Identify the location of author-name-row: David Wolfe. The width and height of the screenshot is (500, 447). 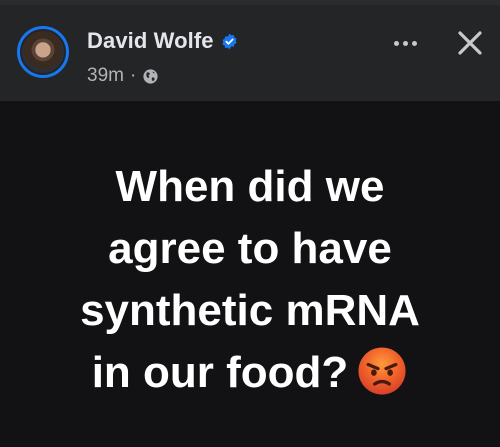
(162, 41).